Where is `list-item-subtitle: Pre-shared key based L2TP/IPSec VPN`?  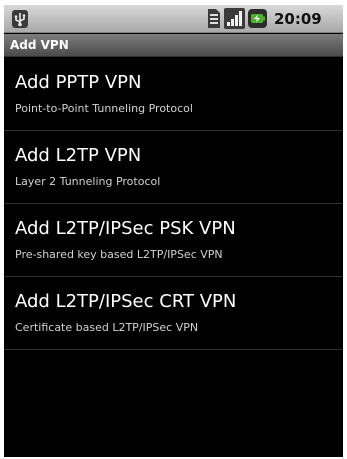
list-item-subtitle: Pre-shared key based L2TP/IPSec VPN is located at coordinates (119, 254).